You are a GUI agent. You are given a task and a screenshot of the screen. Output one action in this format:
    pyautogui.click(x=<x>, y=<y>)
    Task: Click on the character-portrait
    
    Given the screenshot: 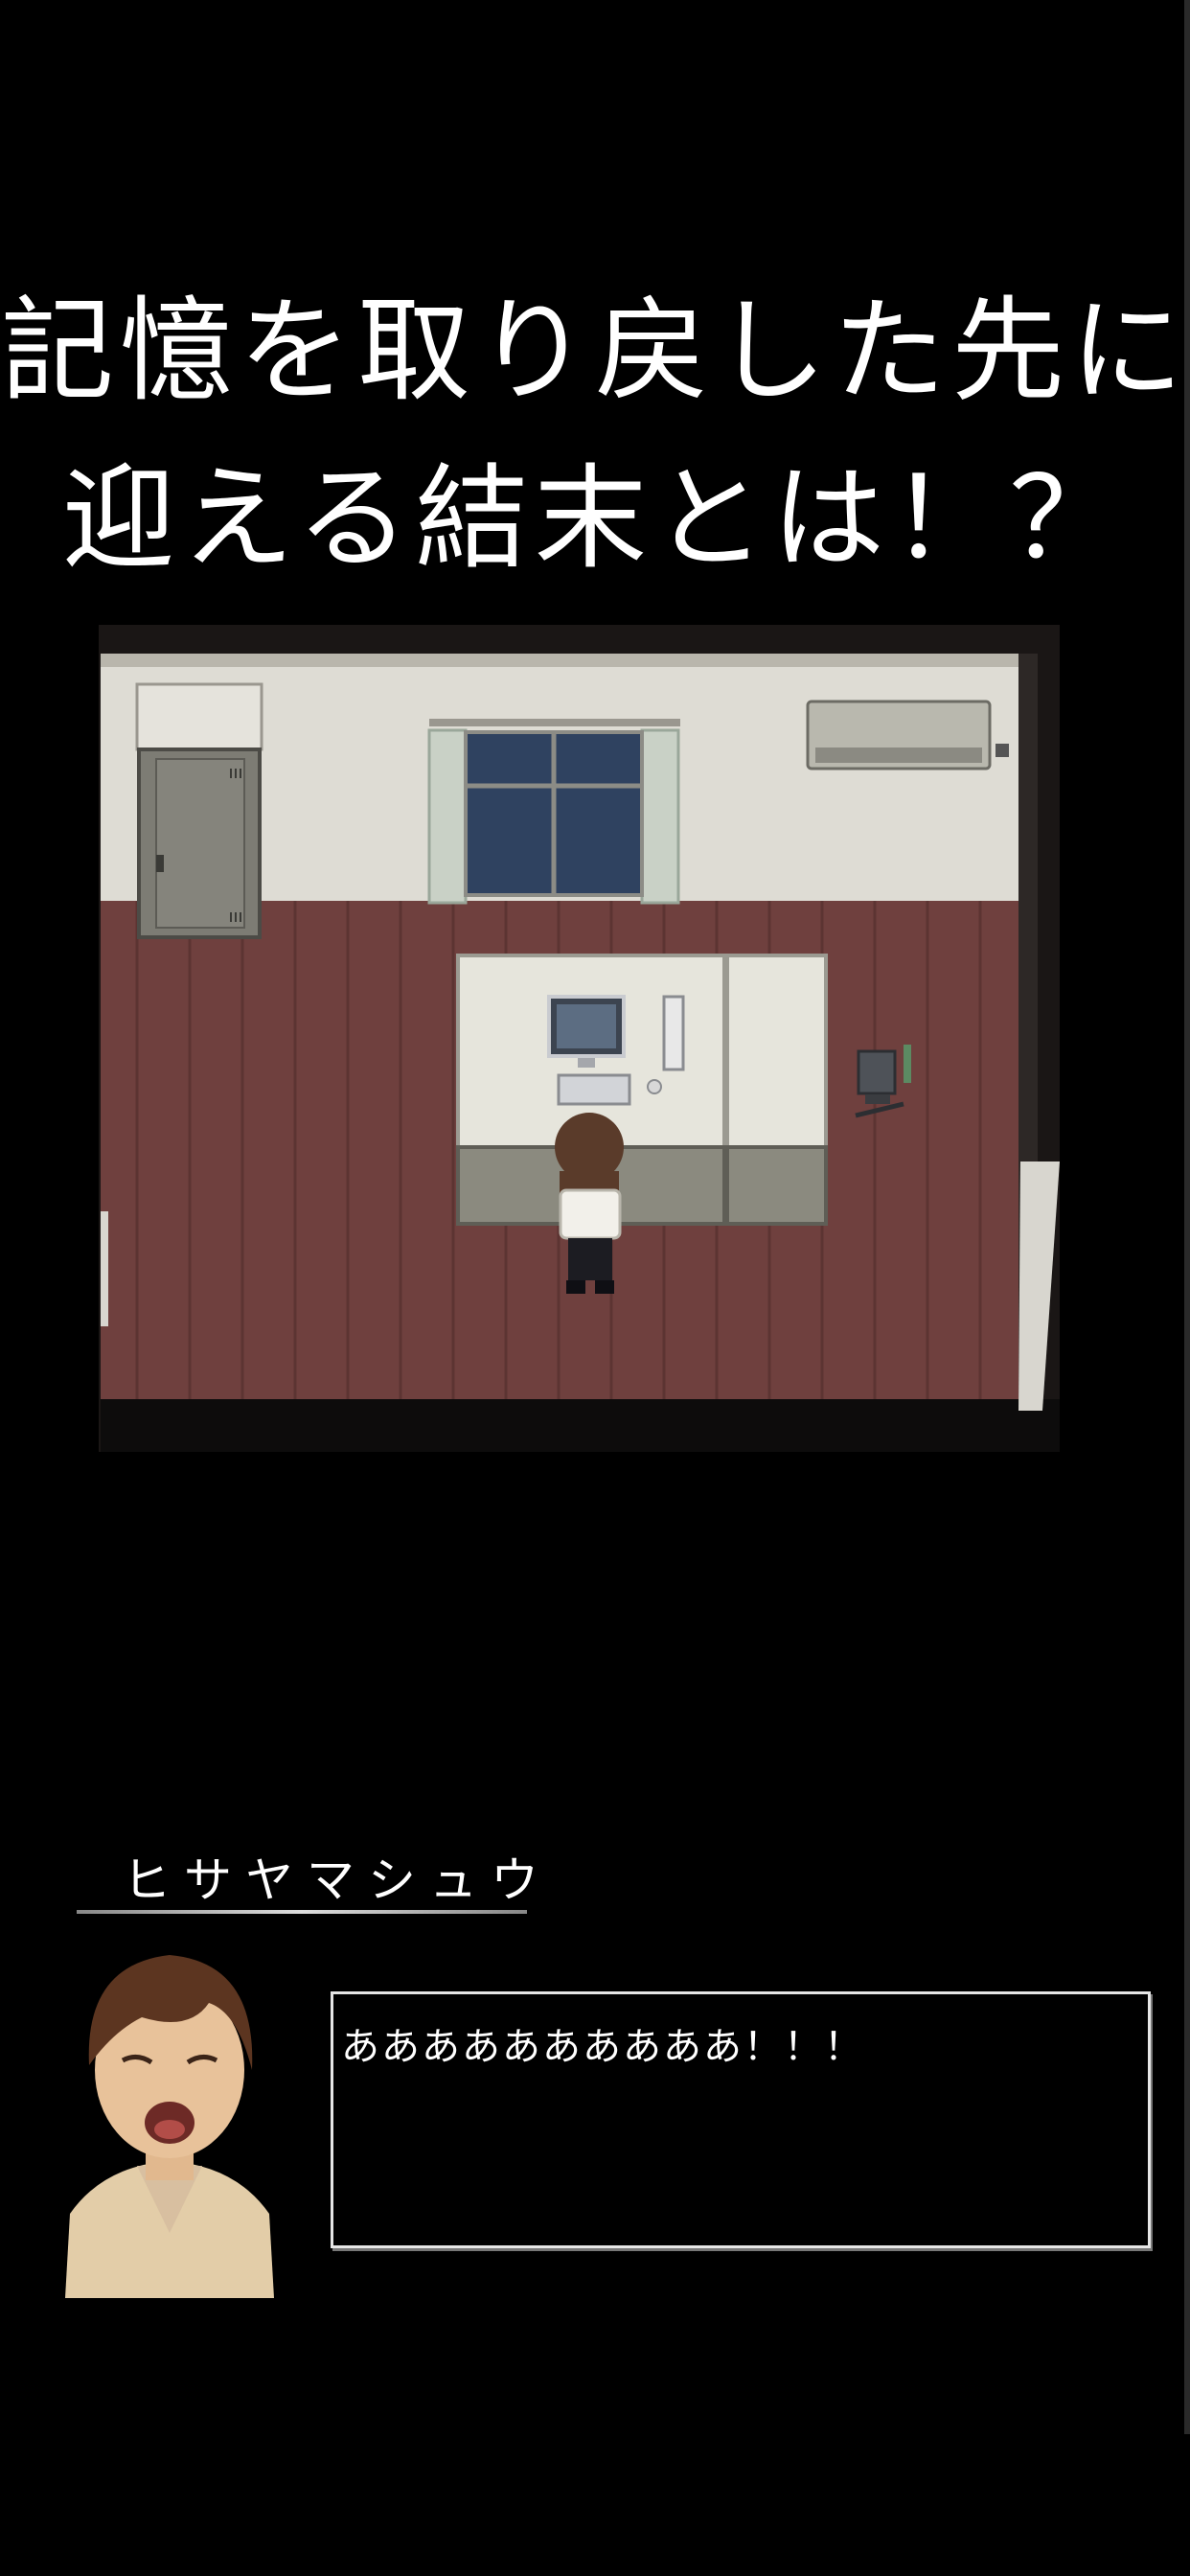 What is the action you would take?
    pyautogui.click(x=170, y=2112)
    